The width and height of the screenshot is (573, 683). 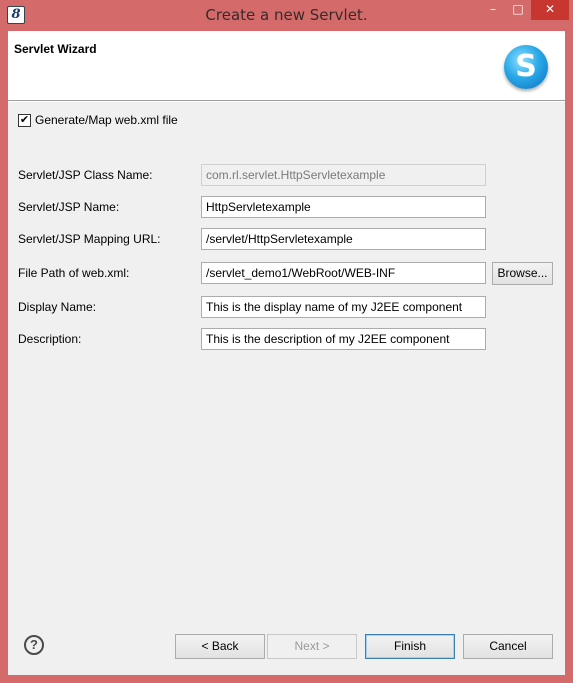 What do you see at coordinates (286, 15) in the screenshot?
I see `title-bar: 8 Create a new Servlet. – □ ✕` at bounding box center [286, 15].